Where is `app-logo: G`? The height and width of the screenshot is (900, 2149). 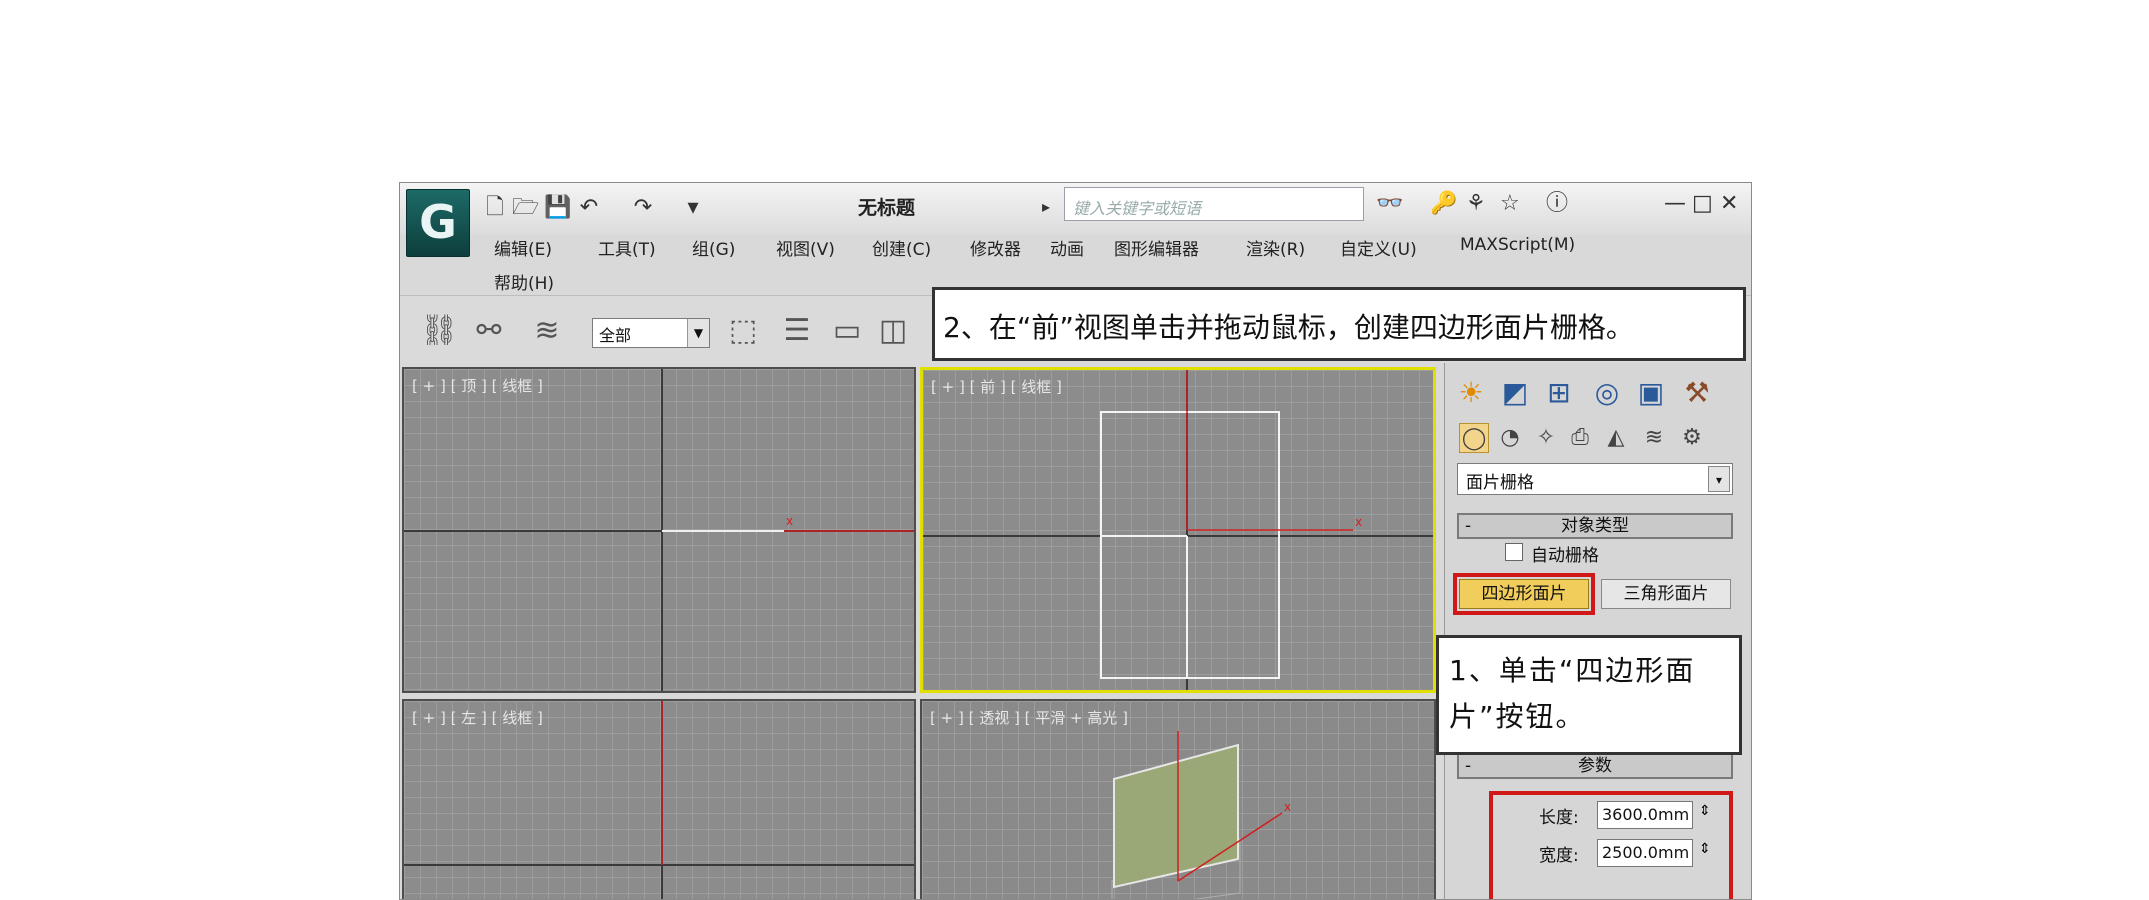
app-logo: G is located at coordinates (438, 223).